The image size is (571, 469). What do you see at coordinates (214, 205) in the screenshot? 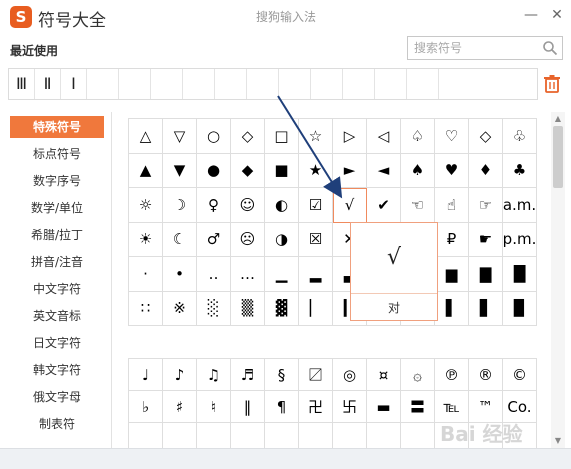
I see `symbol-cell: ♀` at bounding box center [214, 205].